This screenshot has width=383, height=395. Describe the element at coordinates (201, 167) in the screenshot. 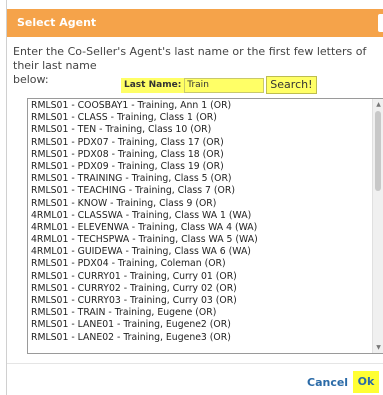

I see `list-item: RMLS01 - PDX09 - Training, Class 19 (OR)` at that location.